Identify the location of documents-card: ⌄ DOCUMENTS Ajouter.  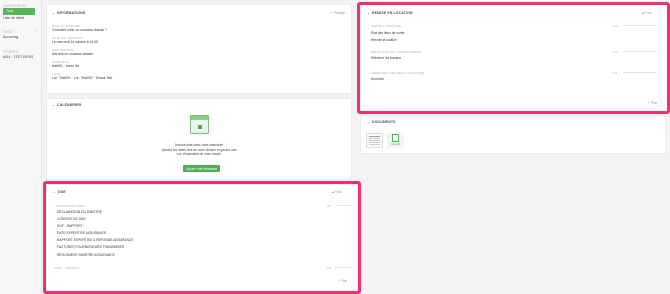
(513, 135).